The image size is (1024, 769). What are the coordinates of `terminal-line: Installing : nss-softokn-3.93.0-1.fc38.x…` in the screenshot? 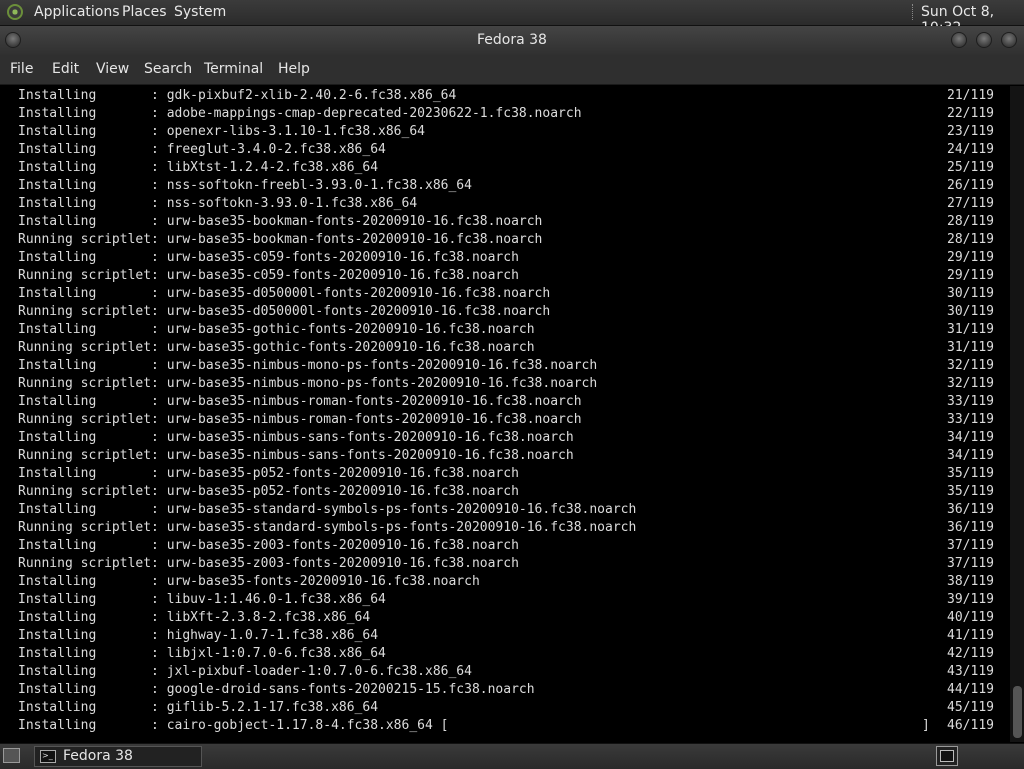 It's located at (218, 203).